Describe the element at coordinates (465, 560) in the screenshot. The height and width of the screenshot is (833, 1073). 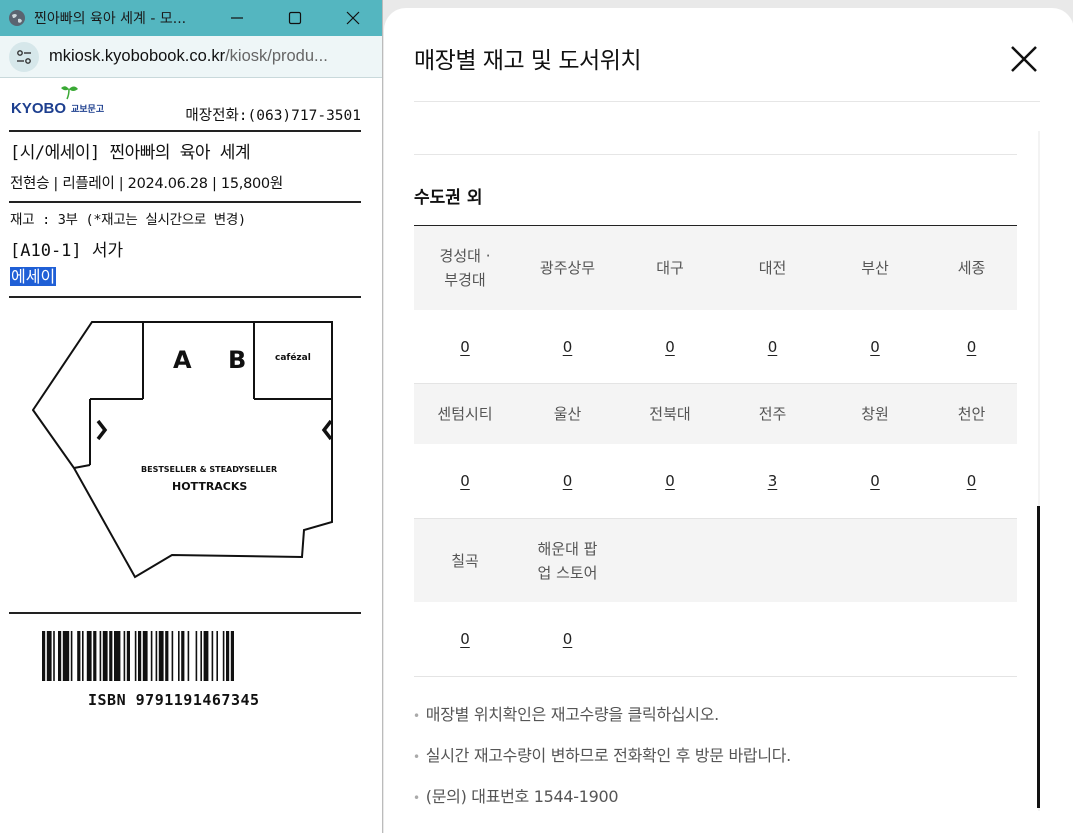
I see `store-name: 칠곡` at that location.